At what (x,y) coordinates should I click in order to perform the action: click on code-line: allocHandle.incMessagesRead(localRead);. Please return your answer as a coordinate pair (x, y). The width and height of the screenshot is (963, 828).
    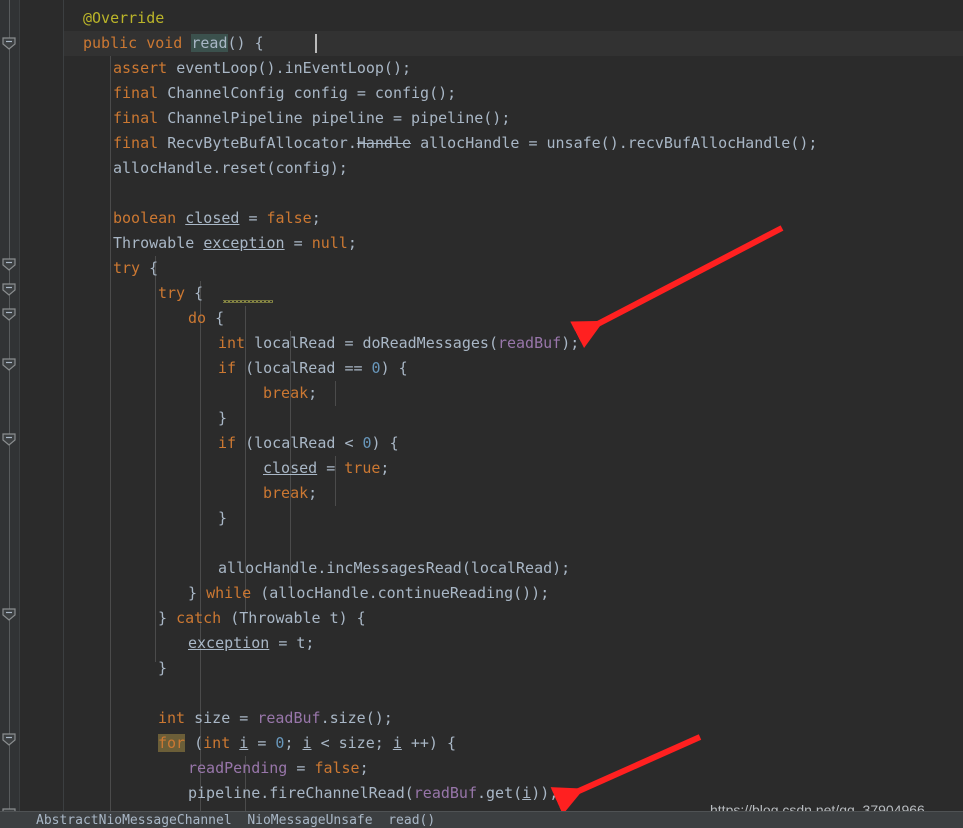
    Looking at the image, I should click on (394, 568).